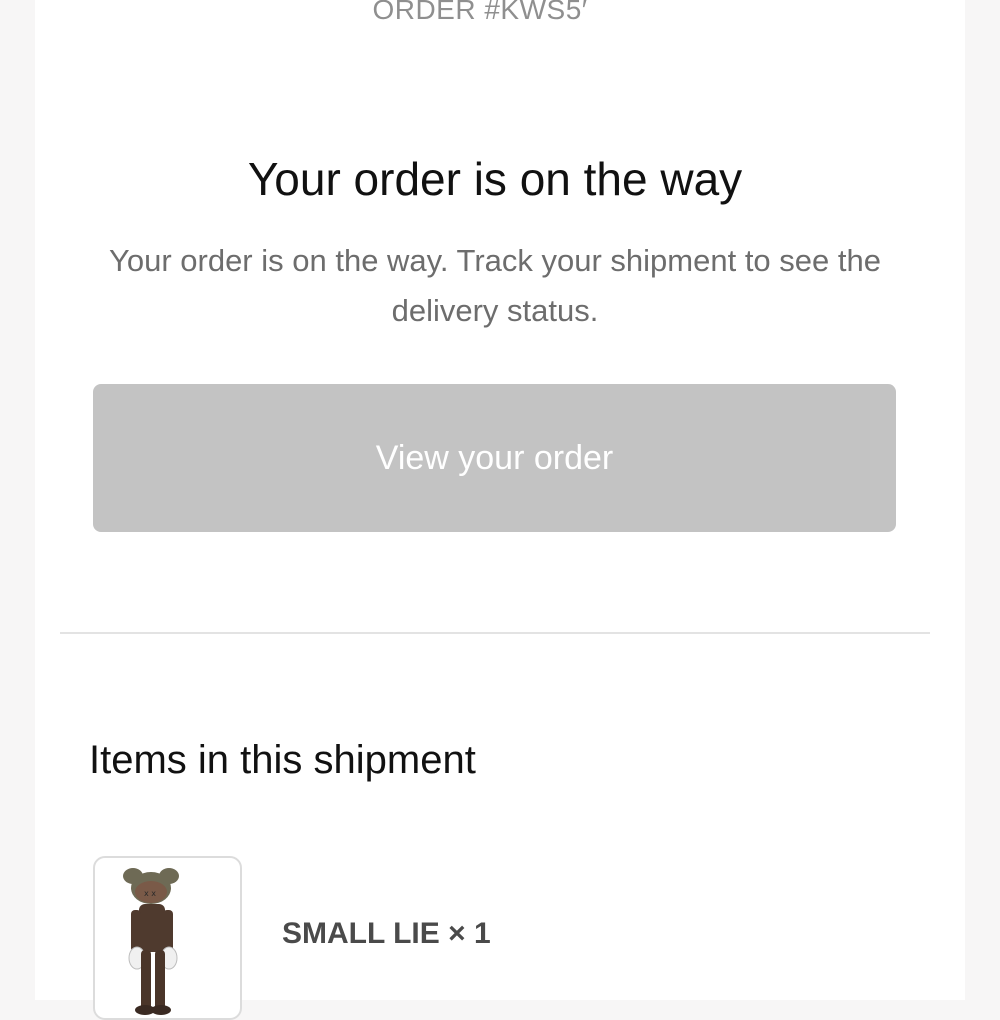 This screenshot has height=1020, width=1000. What do you see at coordinates (495, 633) in the screenshot?
I see `section-divider` at bounding box center [495, 633].